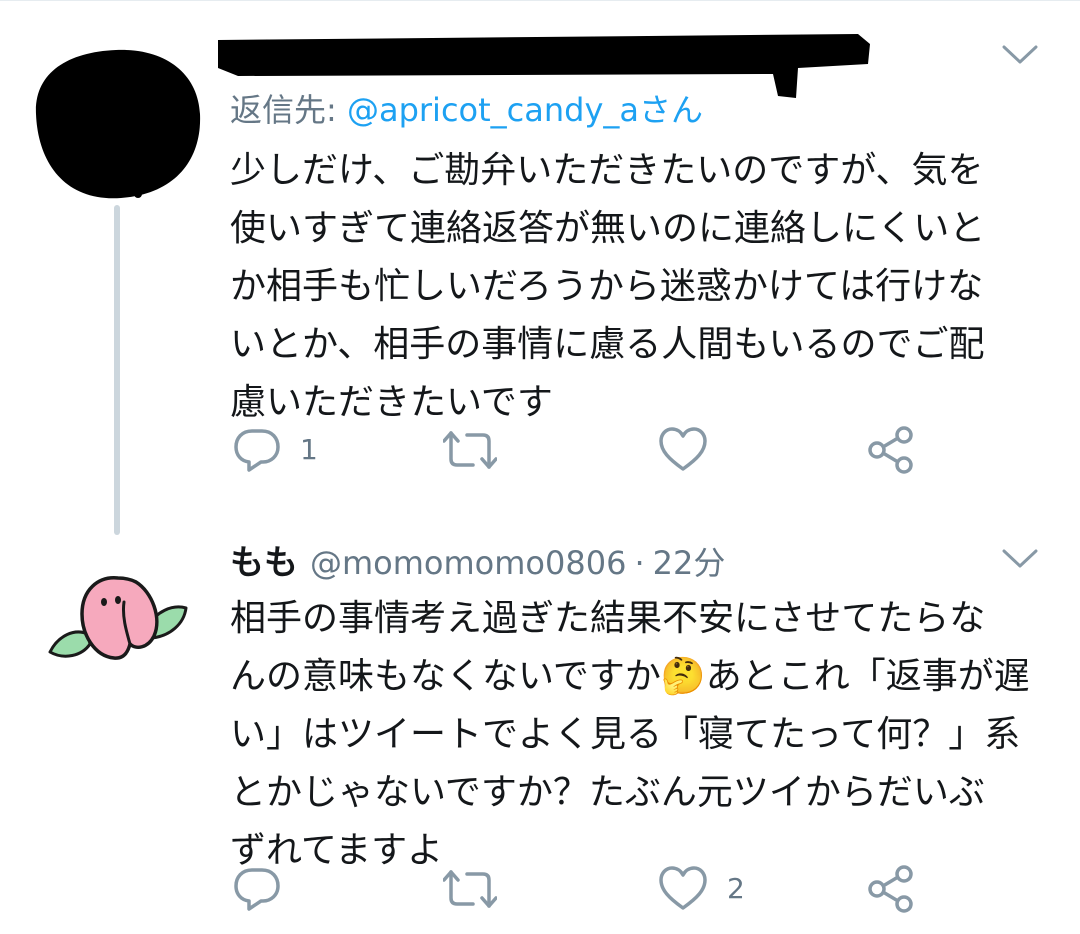 The height and width of the screenshot is (934, 1080). I want to click on like-button, so click(692, 450).